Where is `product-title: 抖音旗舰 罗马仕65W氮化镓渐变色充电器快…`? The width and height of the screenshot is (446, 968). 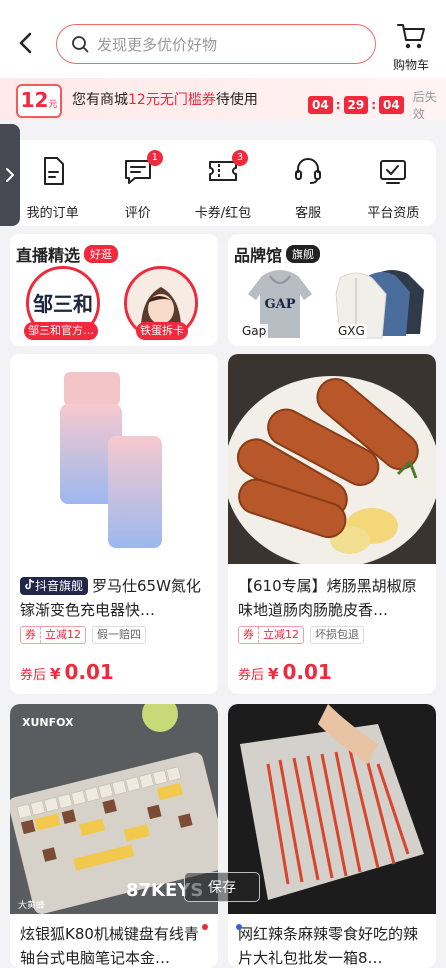
product-title: 抖音旗舰 罗马仕65W氮化镓渐变色充电器快… is located at coordinates (116, 598).